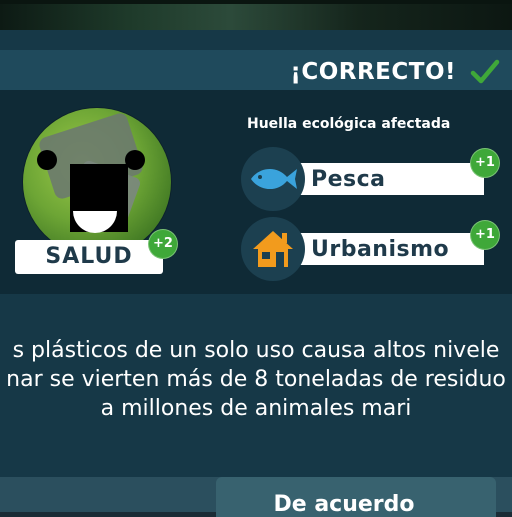  What do you see at coordinates (256, 15) in the screenshot?
I see `game-scene-background` at bounding box center [256, 15].